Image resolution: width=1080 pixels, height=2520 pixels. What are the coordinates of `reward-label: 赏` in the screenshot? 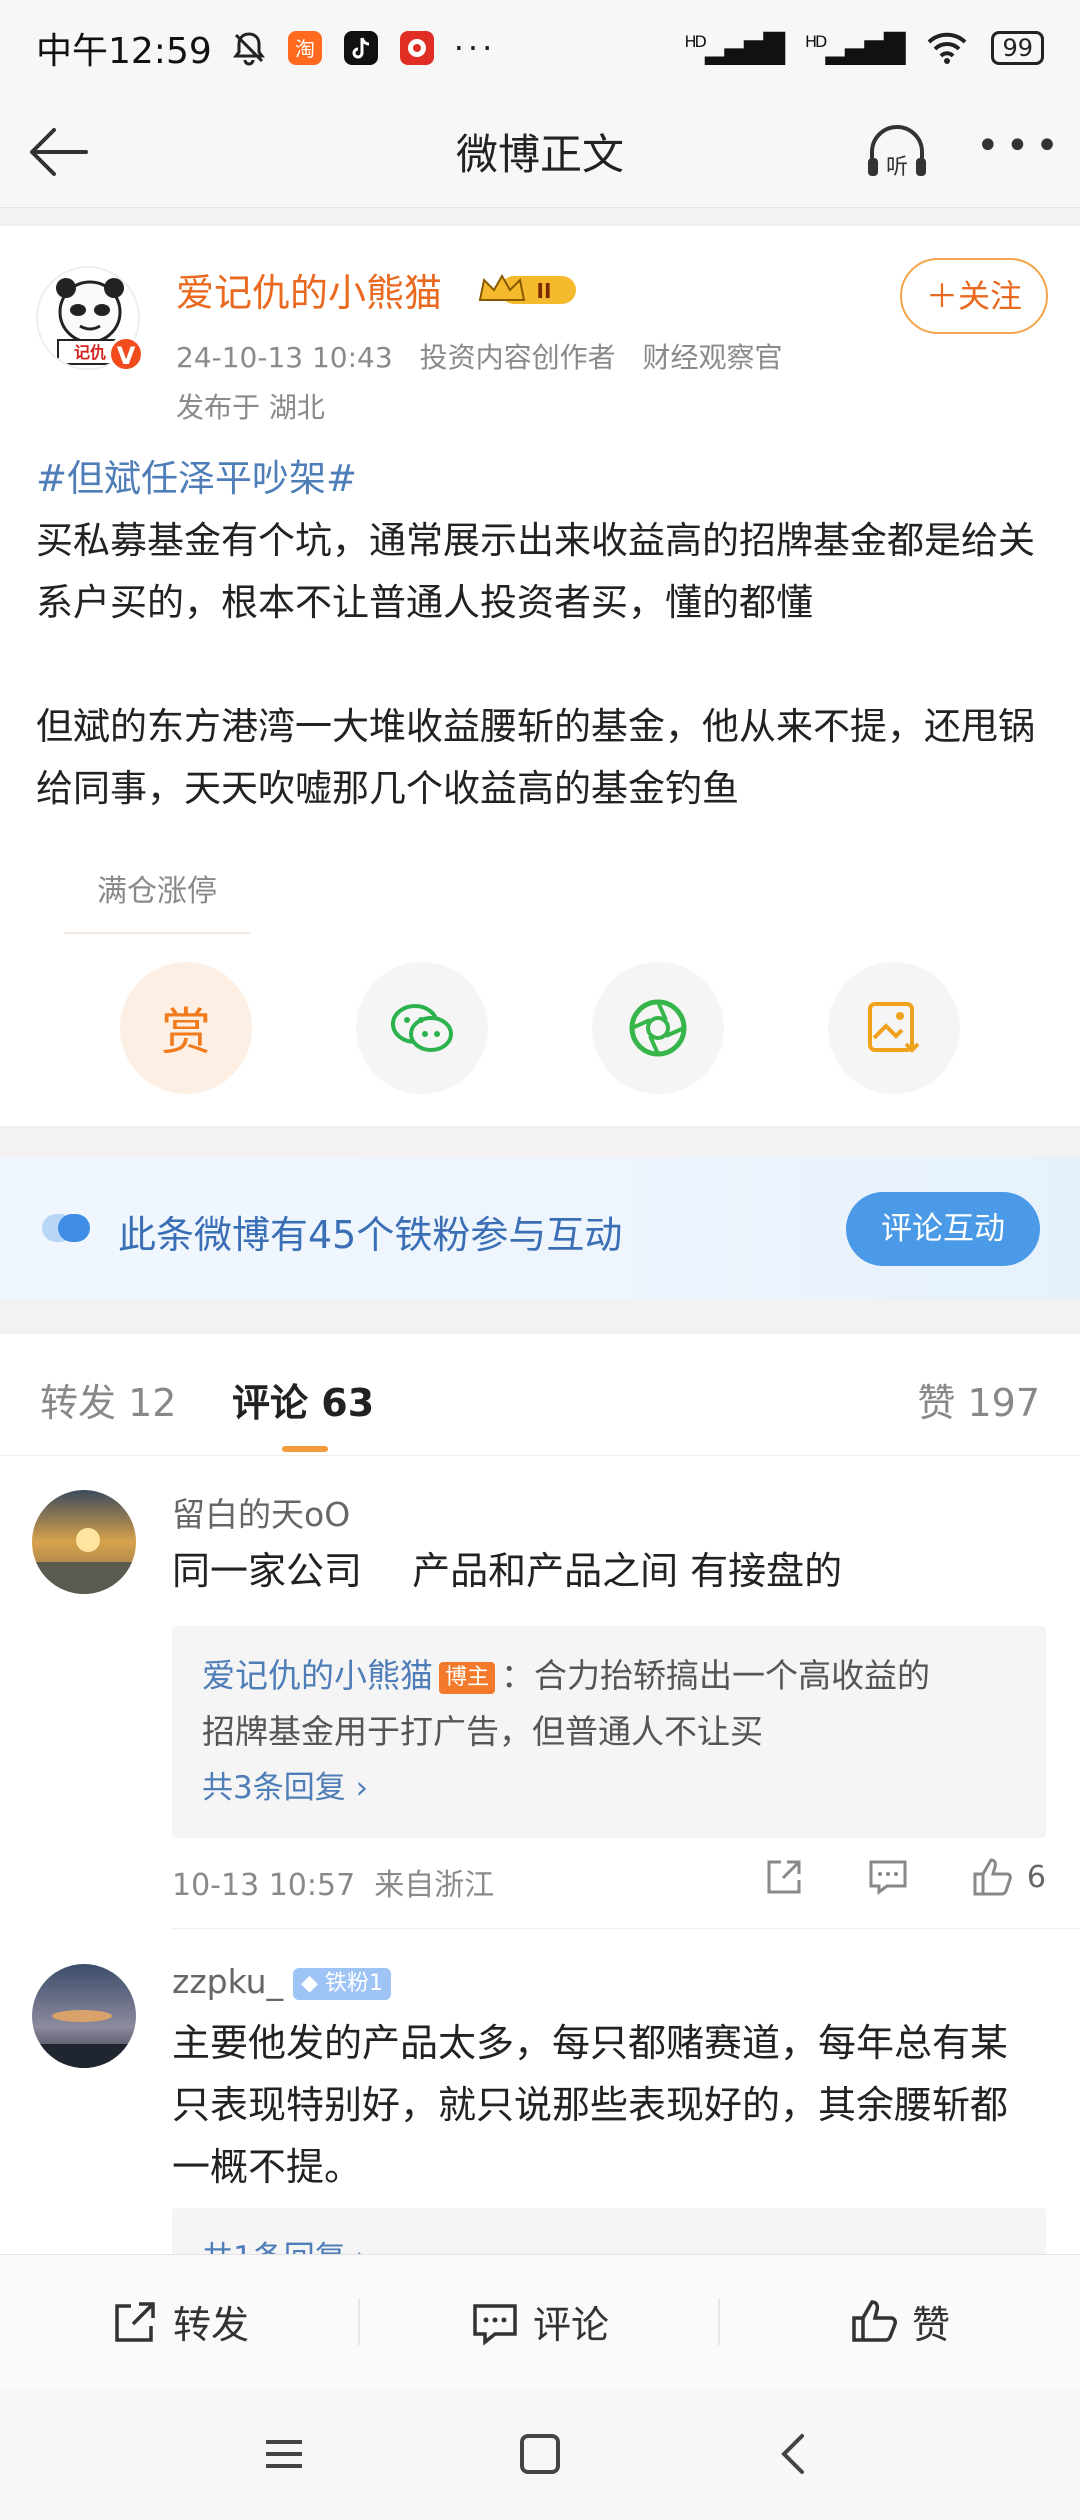 It's located at (186, 1032).